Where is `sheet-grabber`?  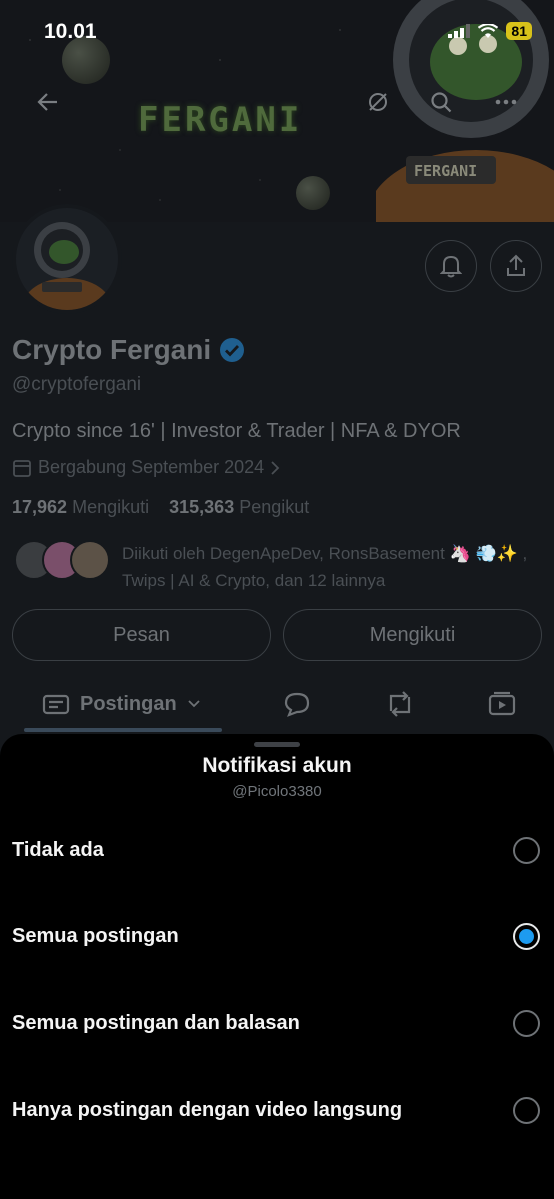 sheet-grabber is located at coordinates (277, 744).